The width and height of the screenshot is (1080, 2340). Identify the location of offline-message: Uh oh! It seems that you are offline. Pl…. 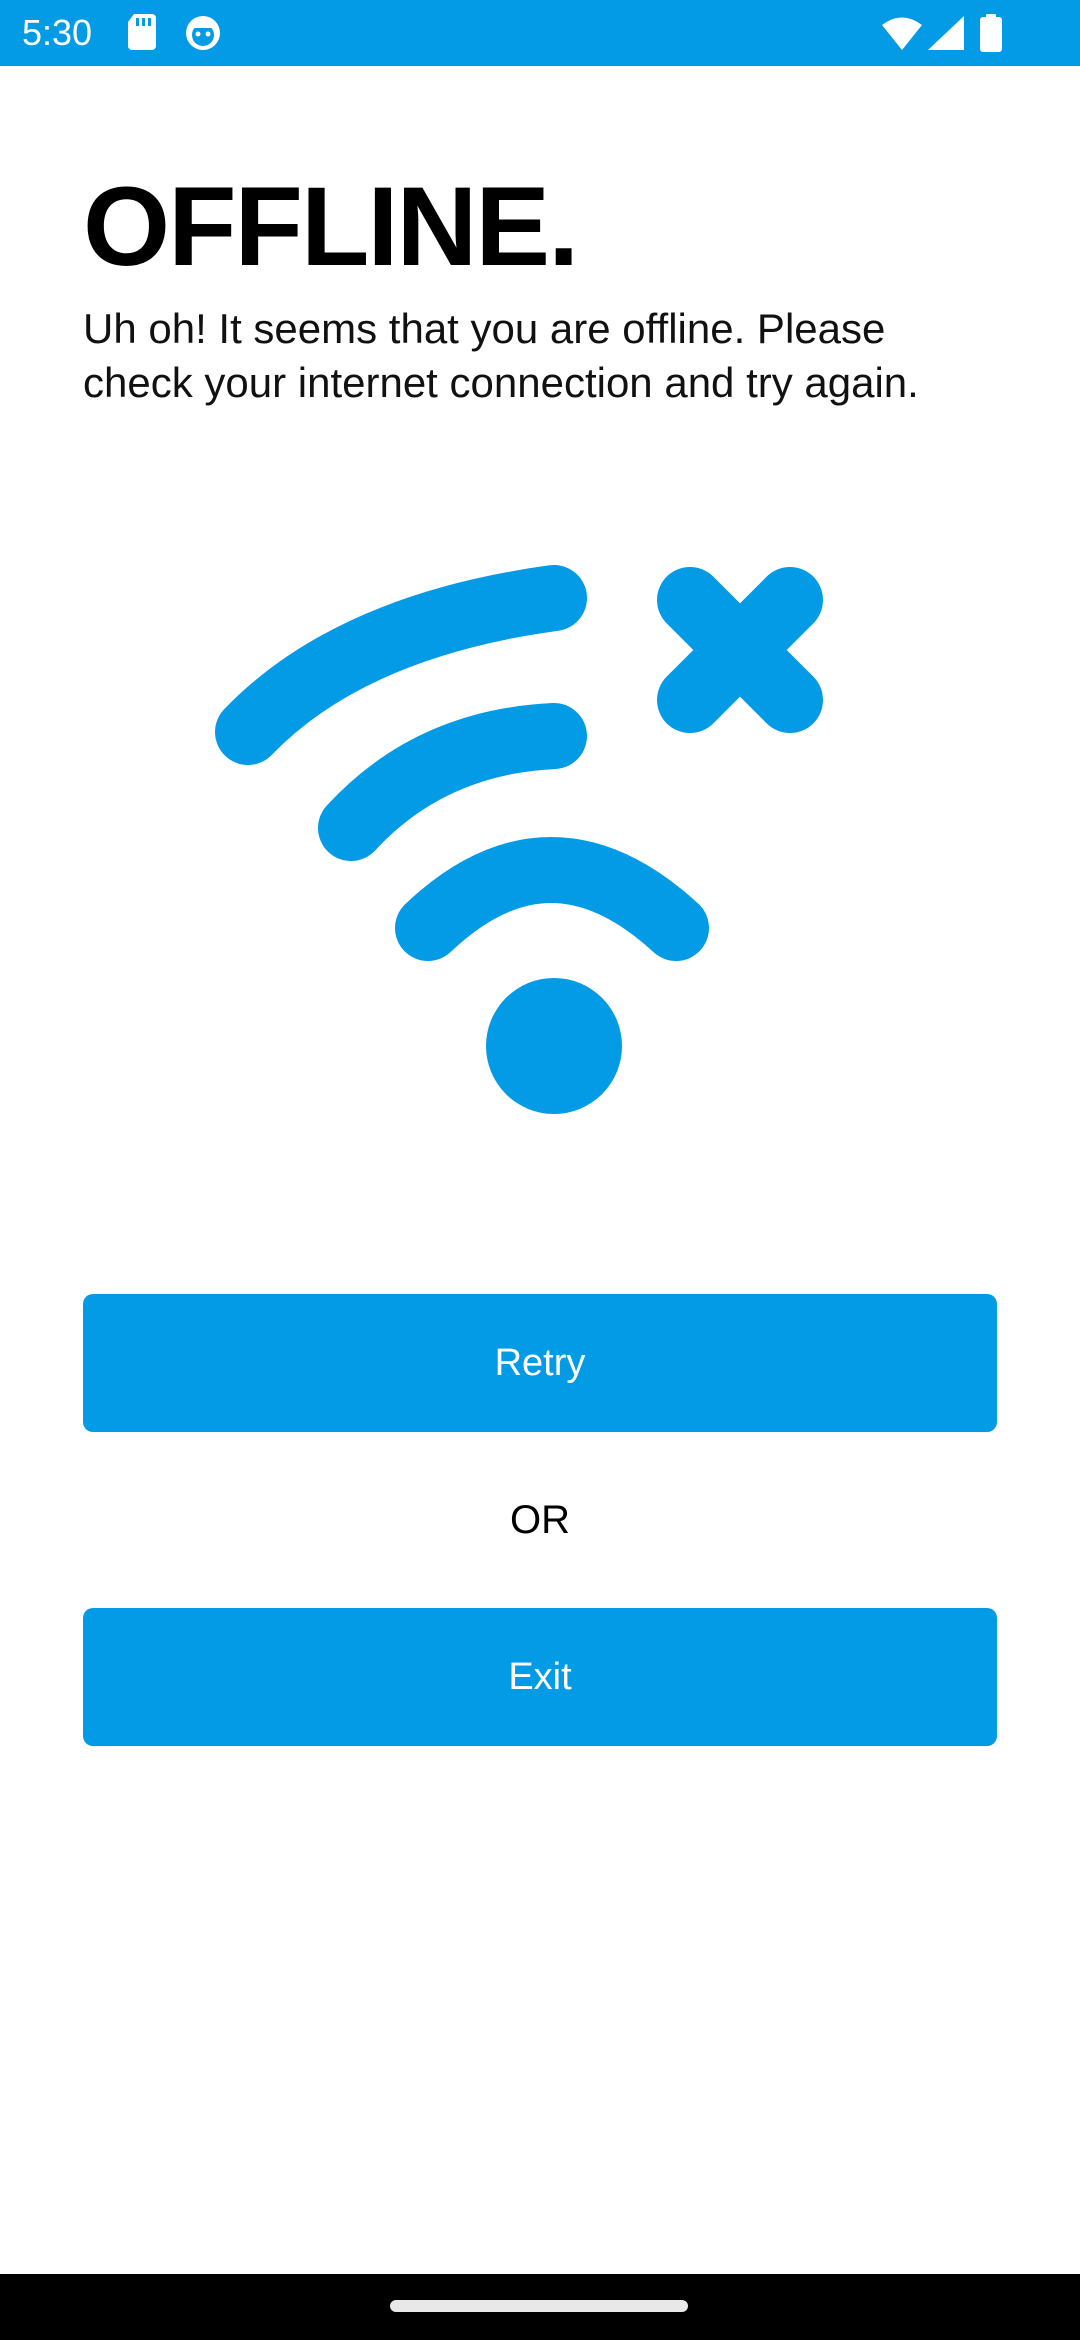
(501, 355).